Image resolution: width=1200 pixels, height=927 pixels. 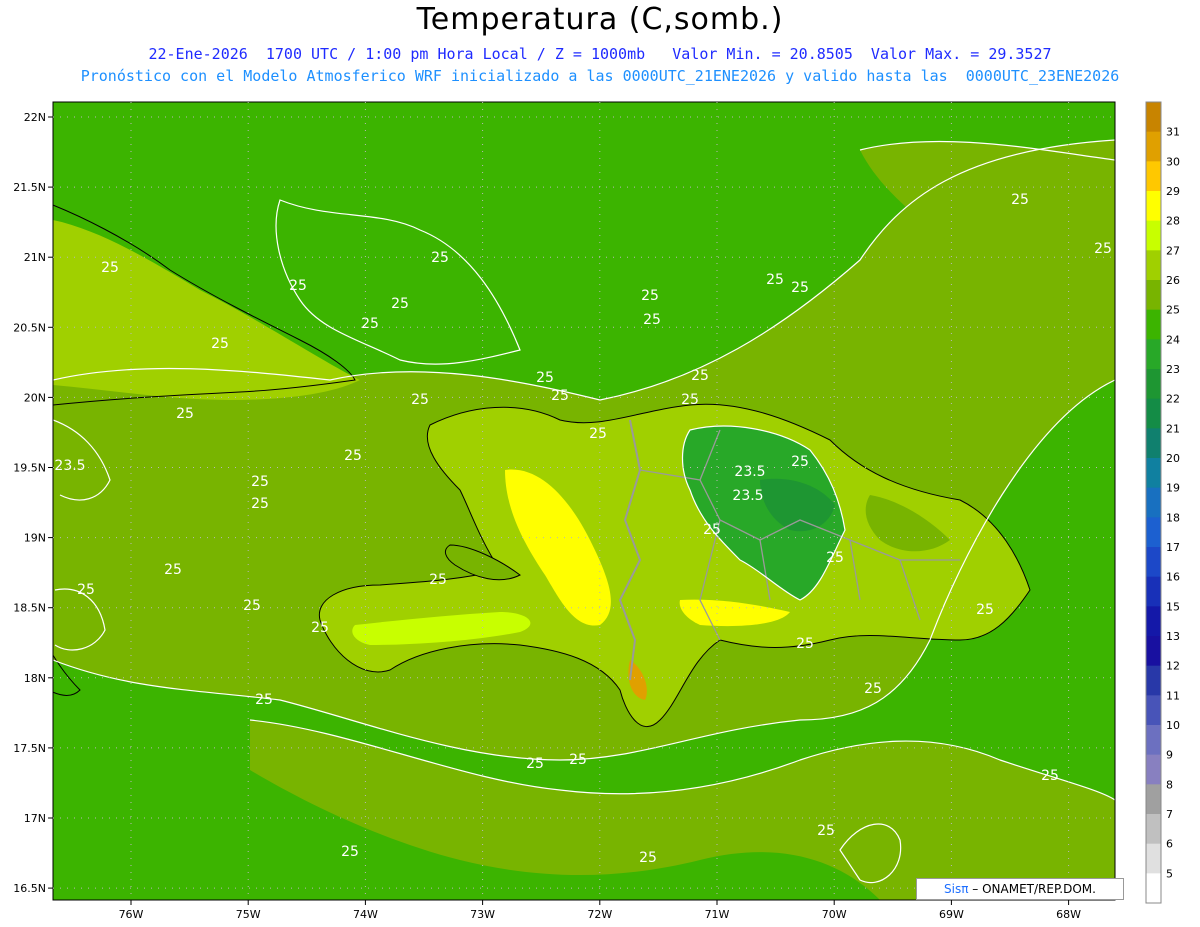 What do you see at coordinates (1169, 814) in the screenshot?
I see `colorbar-label: 7` at bounding box center [1169, 814].